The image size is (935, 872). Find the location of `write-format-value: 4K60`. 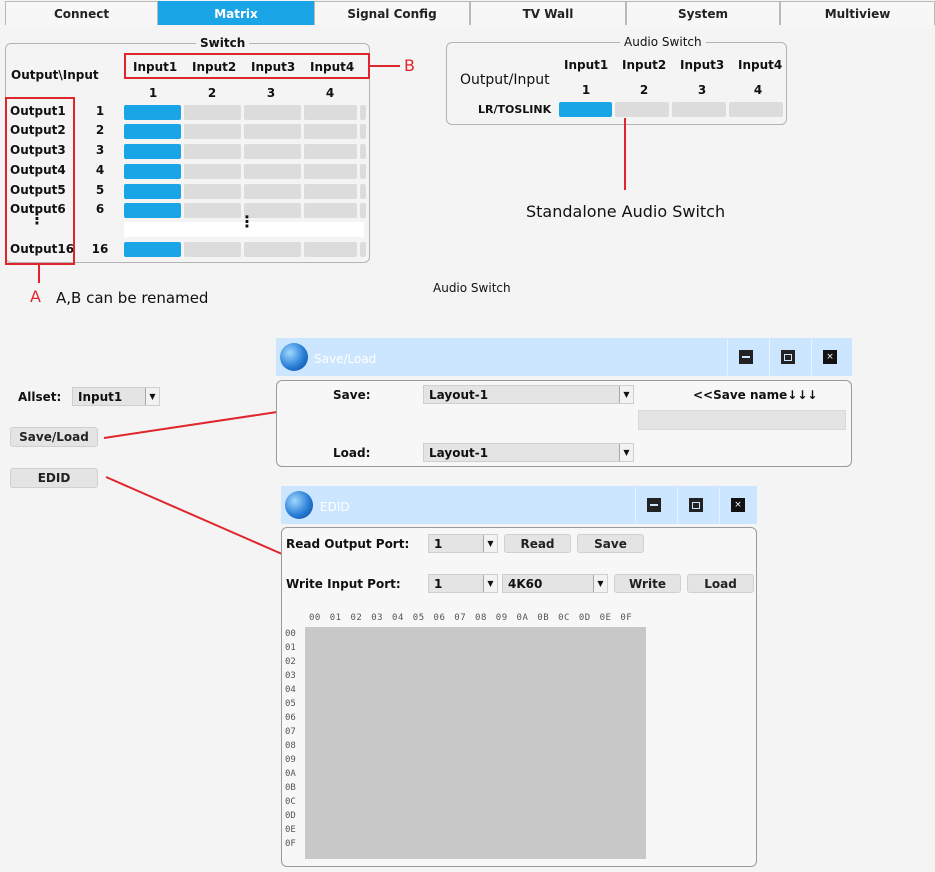

write-format-value: 4K60 is located at coordinates (525, 583).